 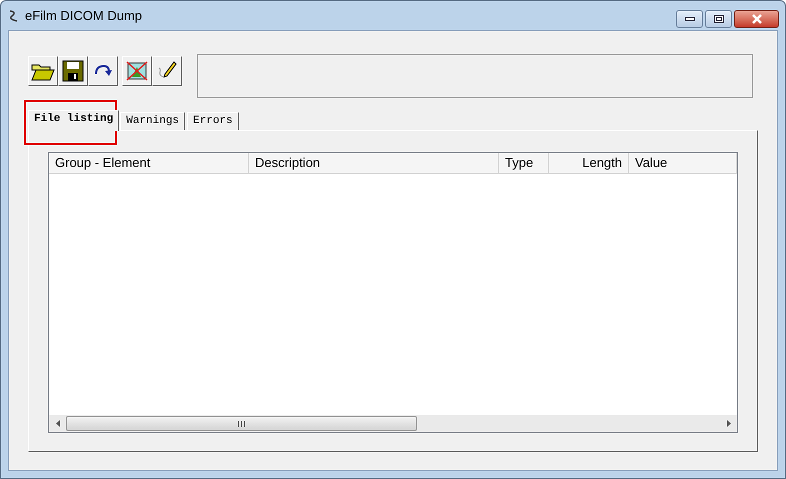 What do you see at coordinates (74, 120) in the screenshot?
I see `tab: File listing` at bounding box center [74, 120].